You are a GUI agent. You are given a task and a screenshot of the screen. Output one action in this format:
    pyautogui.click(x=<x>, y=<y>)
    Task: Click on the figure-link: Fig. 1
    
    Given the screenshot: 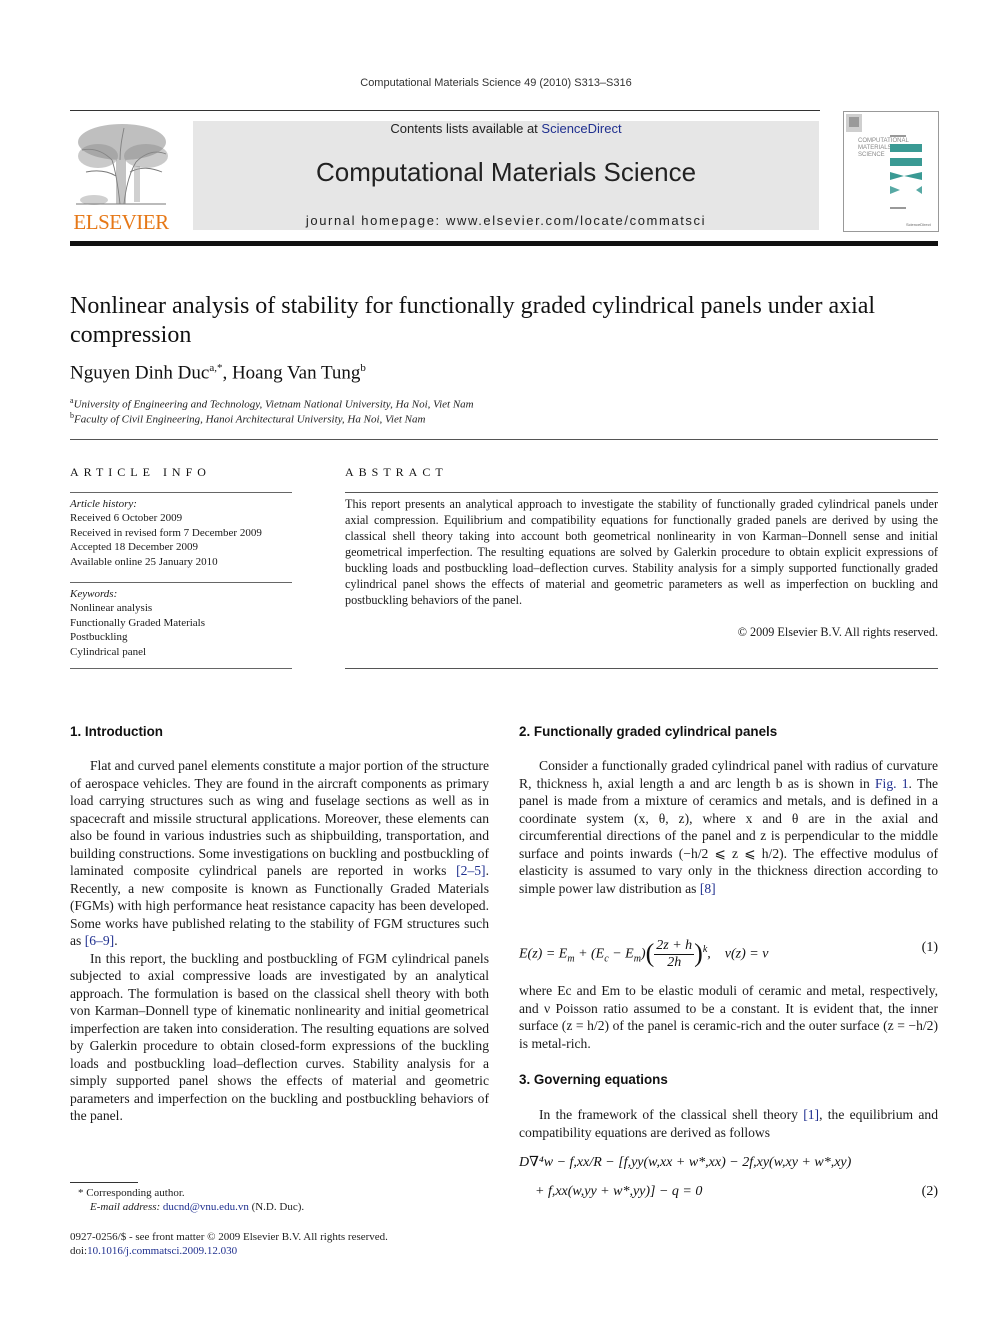 What is the action you would take?
    pyautogui.click(x=892, y=783)
    